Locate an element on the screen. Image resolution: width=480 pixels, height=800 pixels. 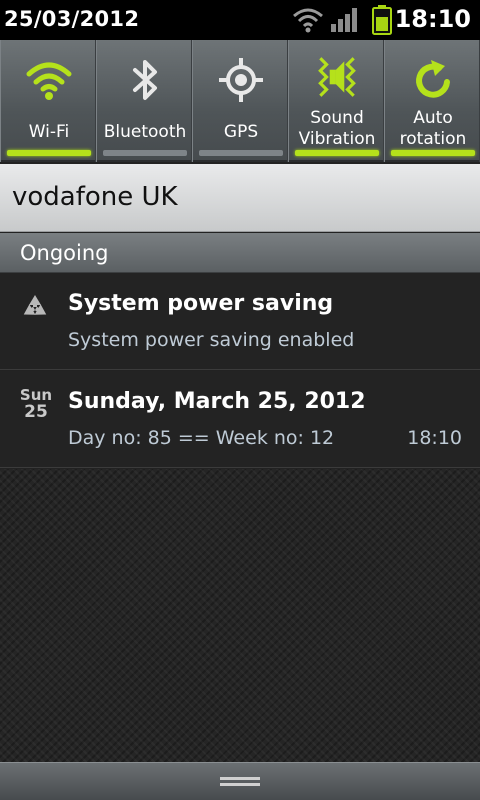
toggle-wifi: Wi-Fi is located at coordinates (48, 101).